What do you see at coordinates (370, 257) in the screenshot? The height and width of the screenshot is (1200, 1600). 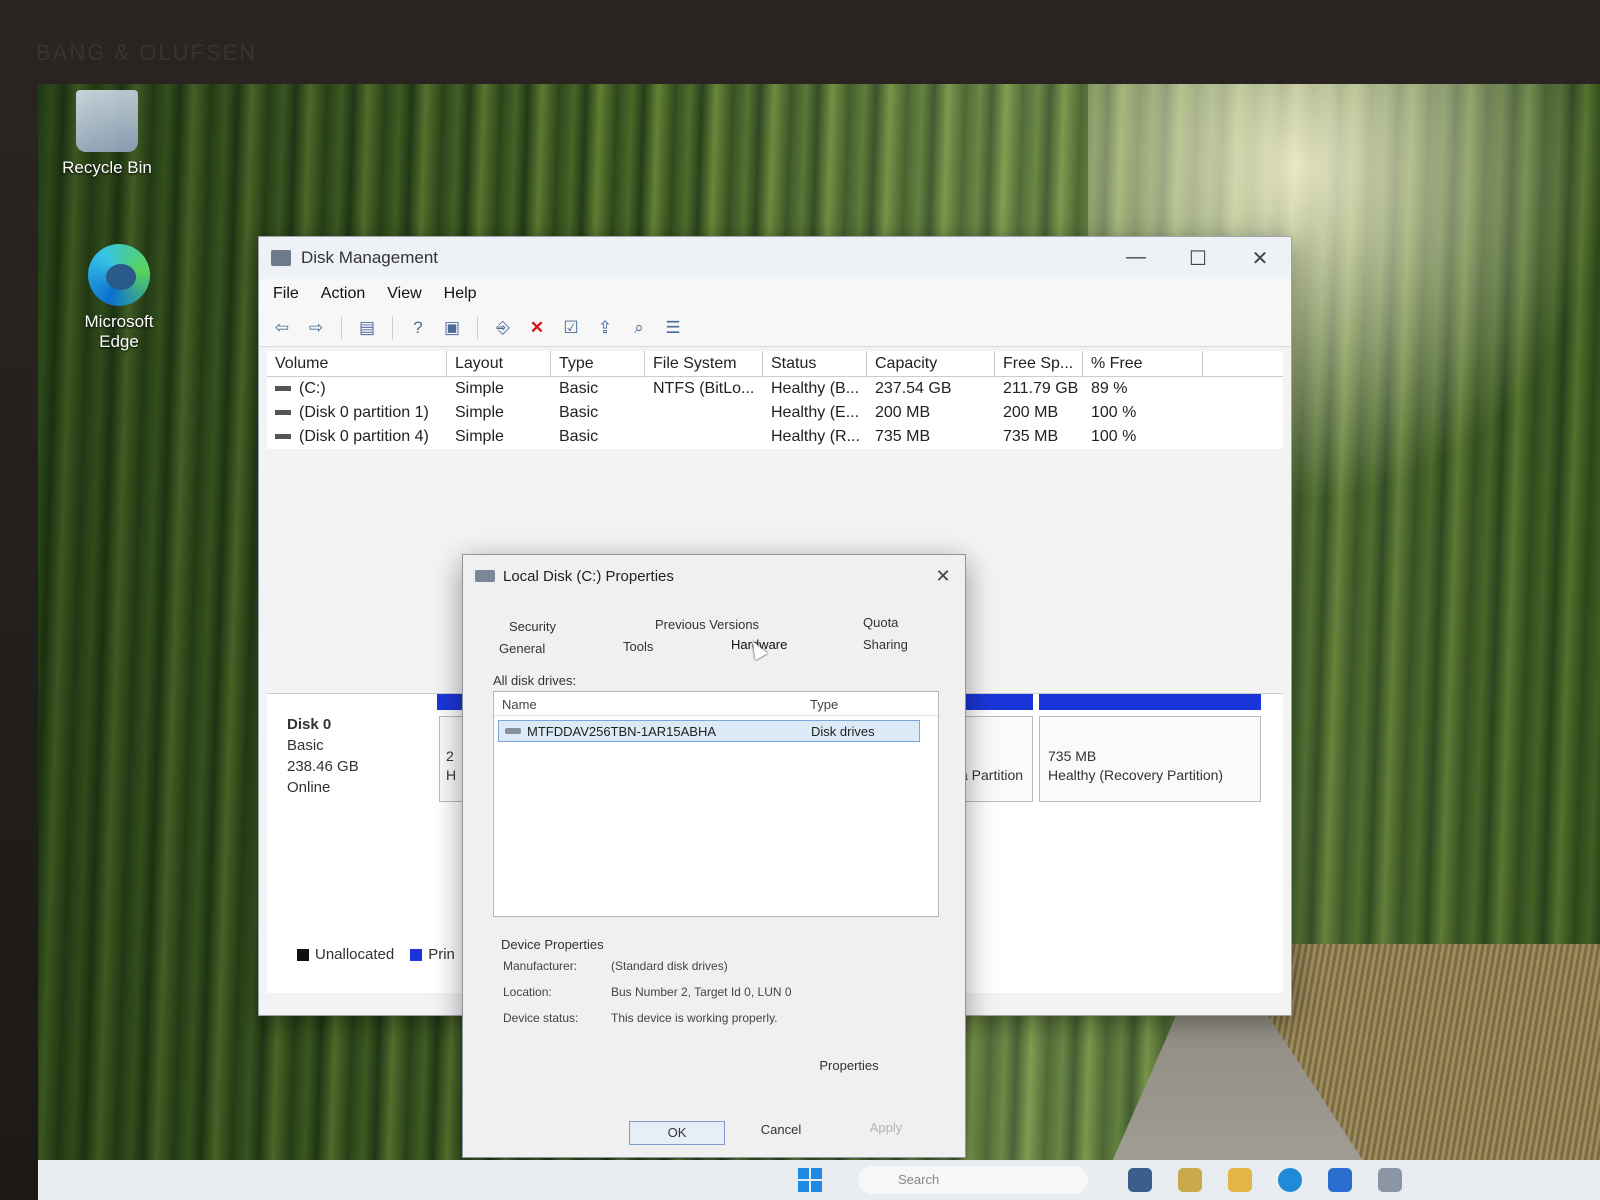 I see `window-title: Disk Management` at bounding box center [370, 257].